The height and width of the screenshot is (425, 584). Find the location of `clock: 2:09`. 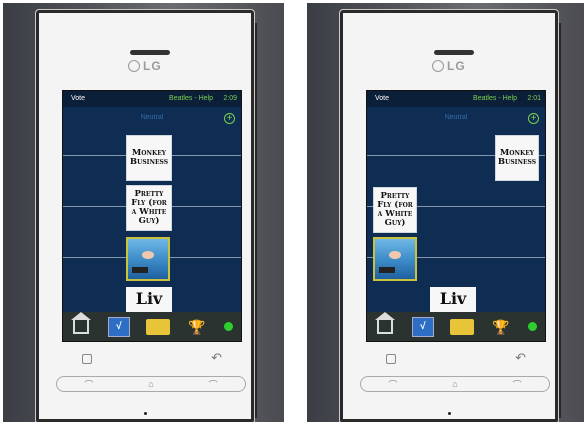

clock: 2:09 is located at coordinates (230, 98).